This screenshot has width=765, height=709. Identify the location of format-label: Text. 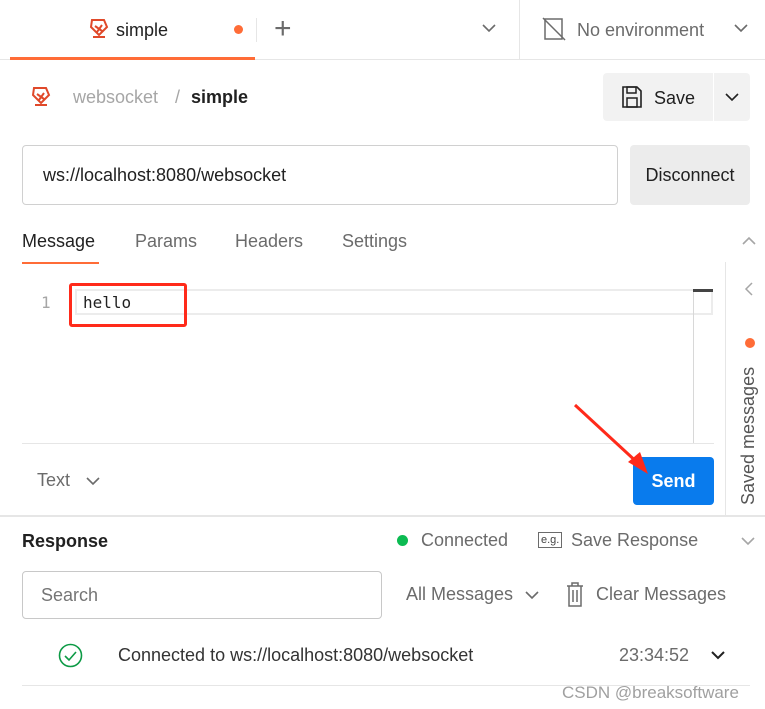
(54, 480).